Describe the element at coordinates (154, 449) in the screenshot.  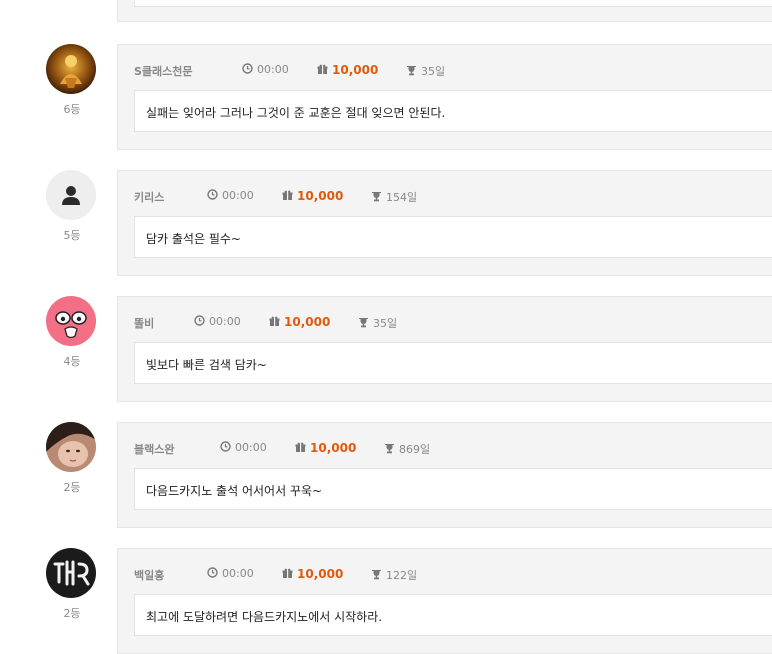
I see `user-name: 블랙스완` at that location.